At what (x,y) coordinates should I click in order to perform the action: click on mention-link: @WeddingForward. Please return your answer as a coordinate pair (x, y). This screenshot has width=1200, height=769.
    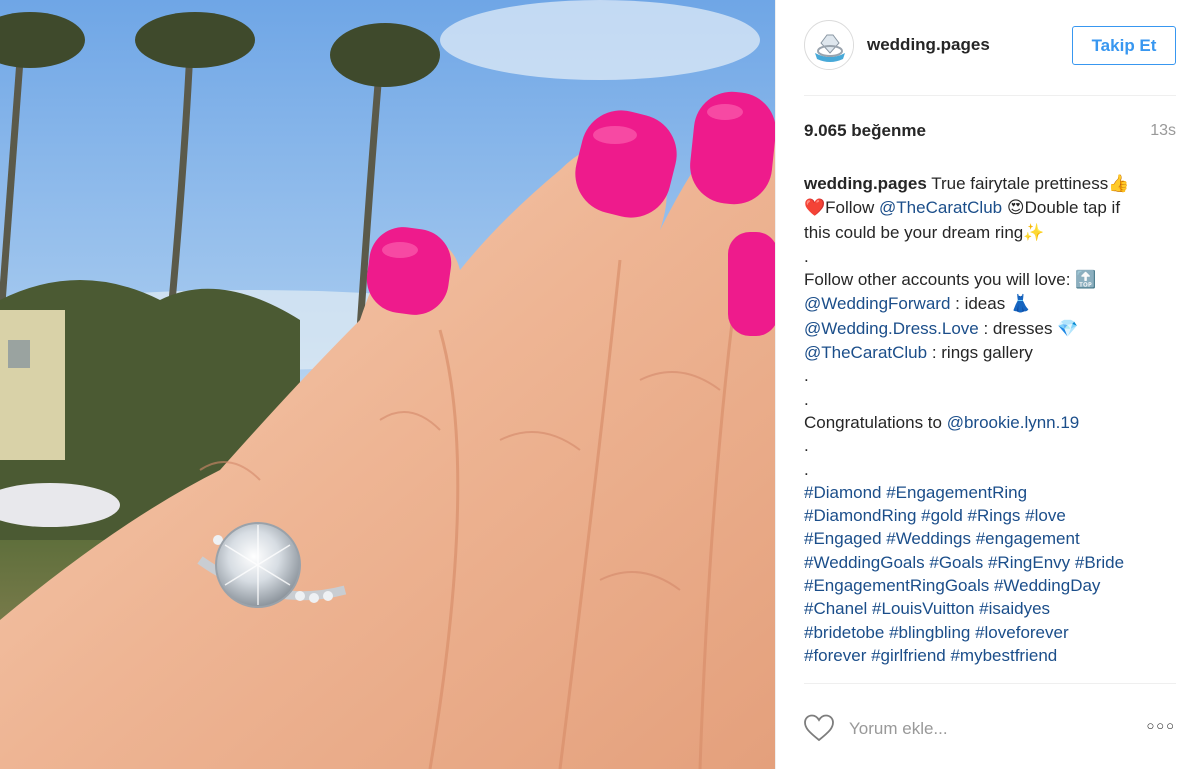
    Looking at the image, I should click on (877, 303).